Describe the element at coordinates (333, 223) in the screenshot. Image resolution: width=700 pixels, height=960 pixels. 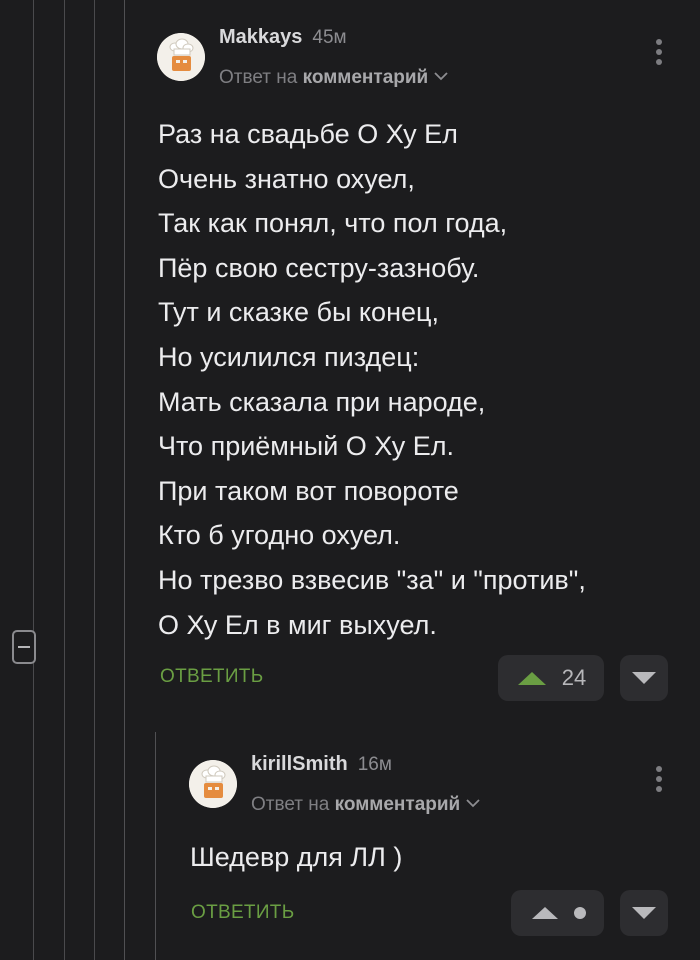
I see `comment-line: Так как понял, что пол года,` at that location.